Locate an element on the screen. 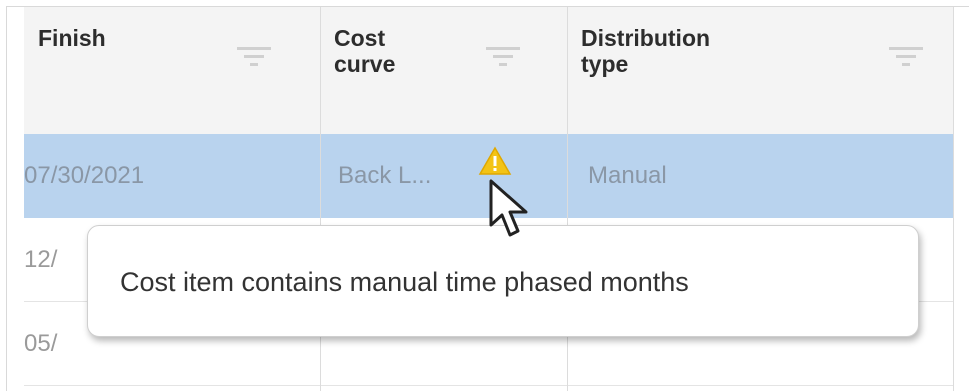 This screenshot has width=969, height=391. column-divider is located at coordinates (953, 199).